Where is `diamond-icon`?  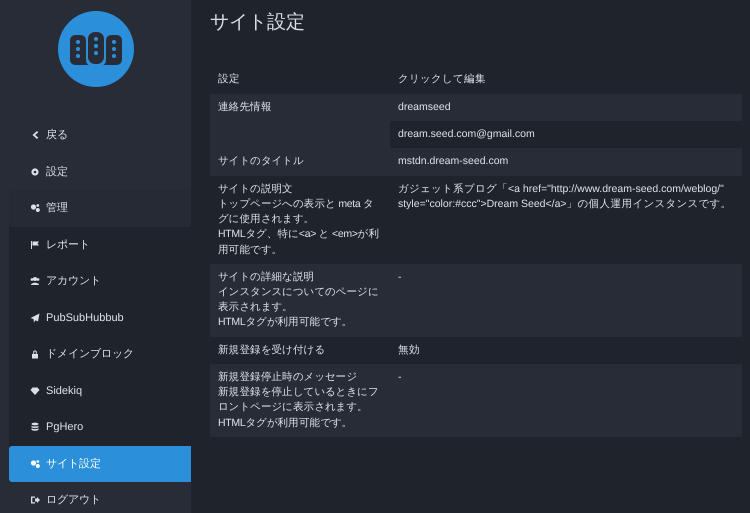 diamond-icon is located at coordinates (35, 391).